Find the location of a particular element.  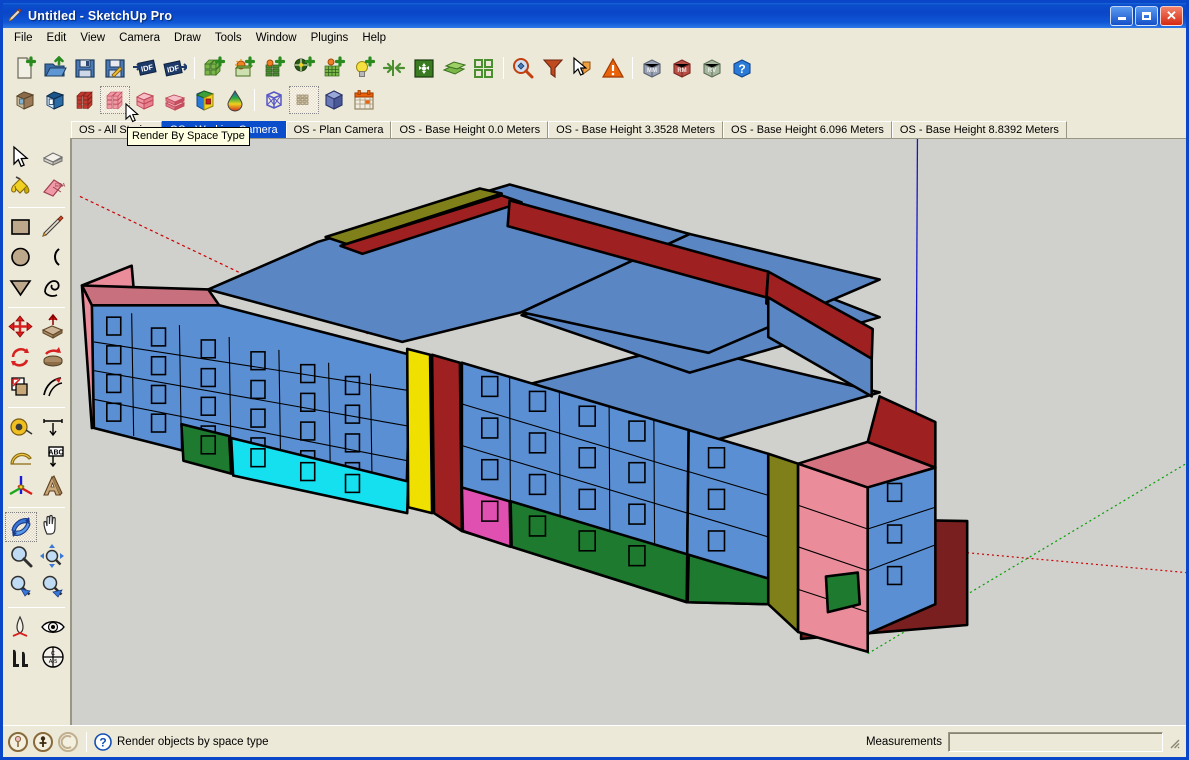

tool-palette-row: ABC is located at coordinates (36, 457).